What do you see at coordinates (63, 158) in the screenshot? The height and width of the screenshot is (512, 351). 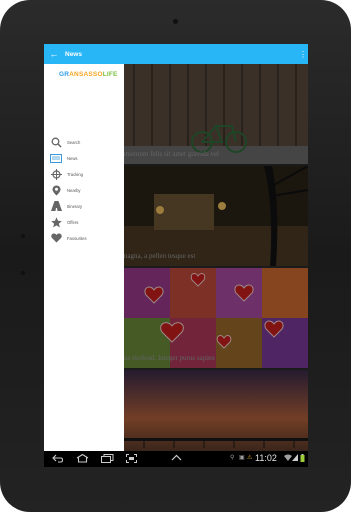 I see `drawer-item-news: News` at bounding box center [63, 158].